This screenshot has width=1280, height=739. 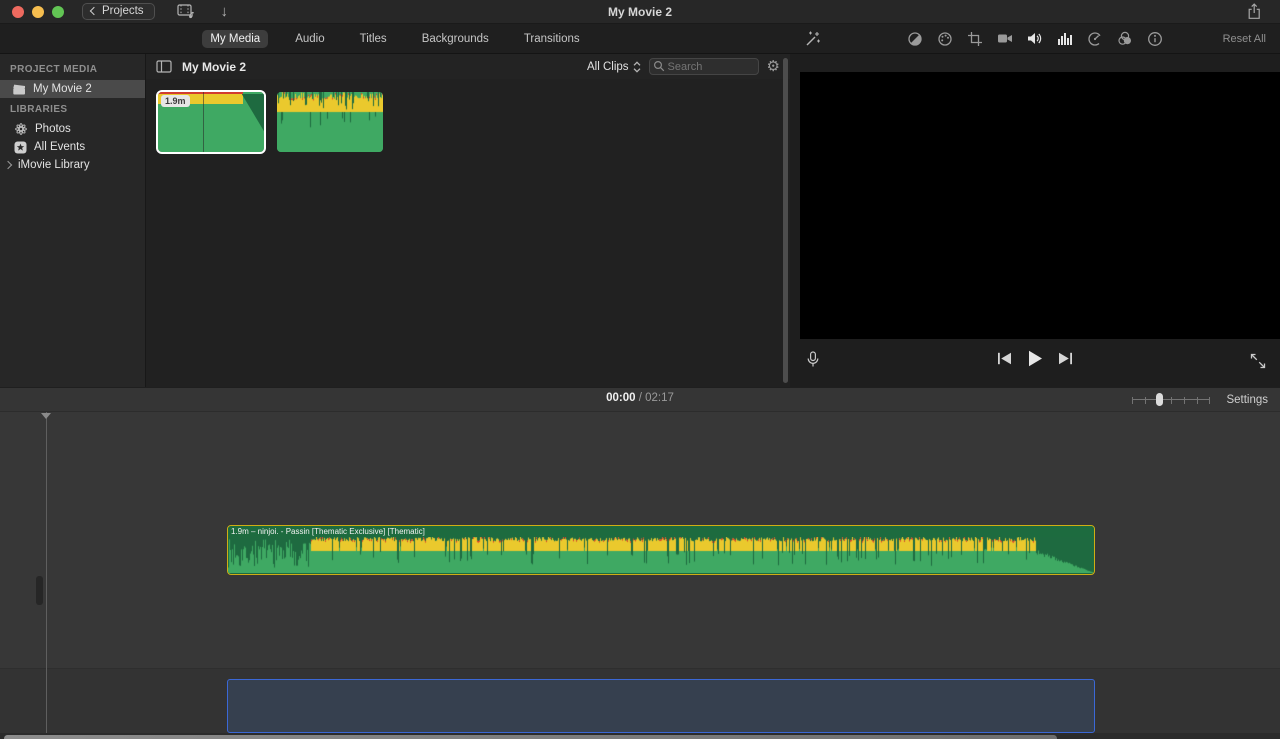 I want to click on sidebar-item-label: iMovie Library, so click(x=54, y=165).